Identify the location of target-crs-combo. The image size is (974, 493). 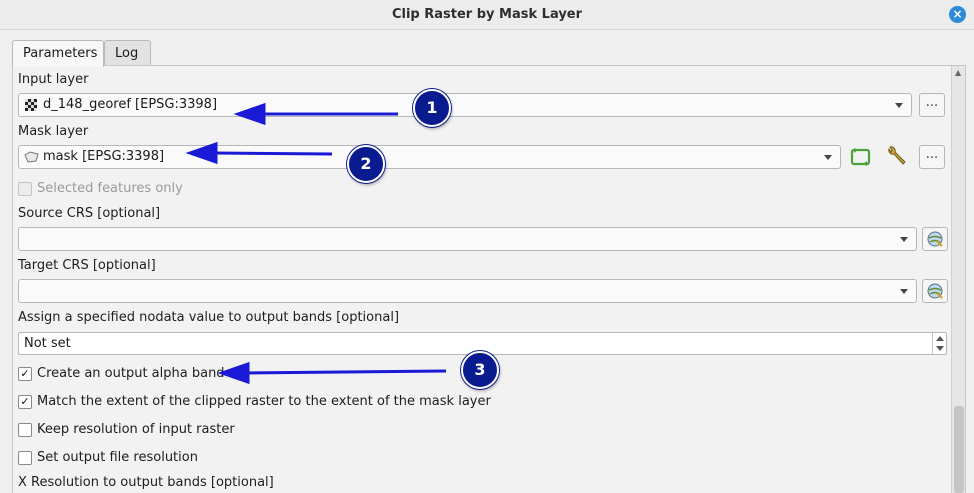
(467, 291).